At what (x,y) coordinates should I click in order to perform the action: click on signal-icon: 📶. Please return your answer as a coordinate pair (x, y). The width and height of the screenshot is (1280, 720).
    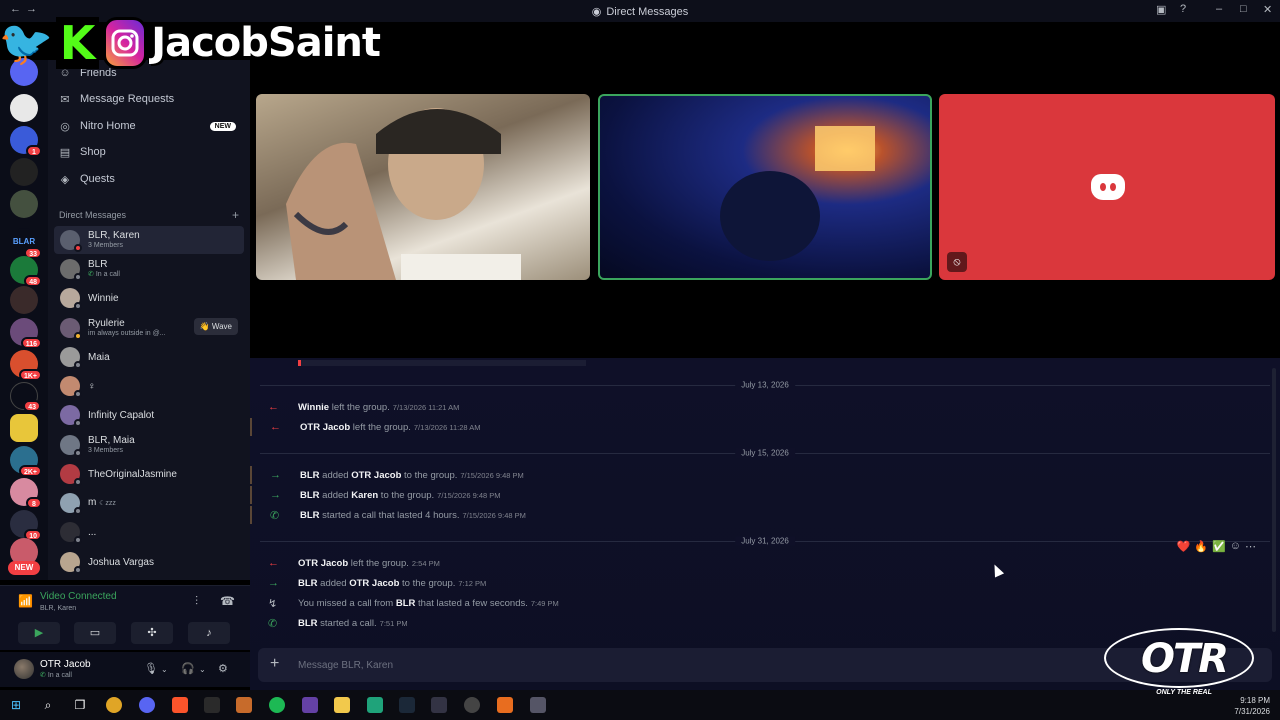
    Looking at the image, I should click on (25, 601).